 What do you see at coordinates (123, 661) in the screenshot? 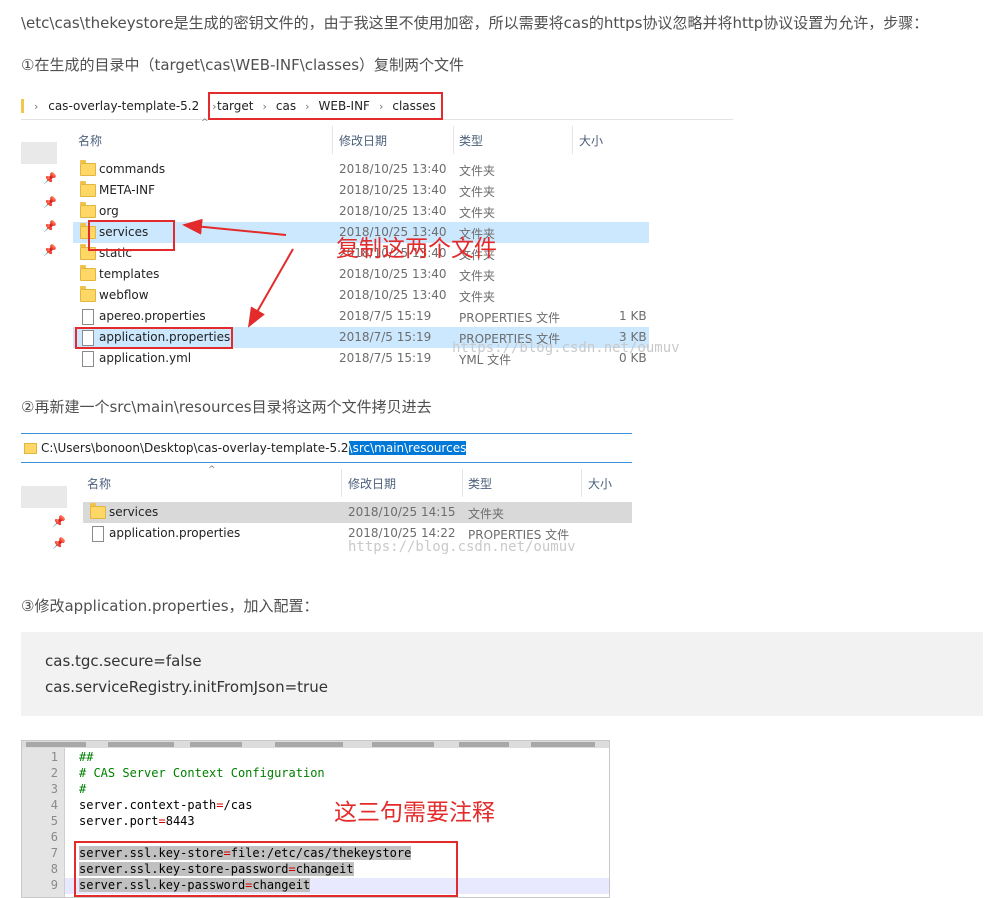
I see `code-line: cas.tgc.secure=false` at bounding box center [123, 661].